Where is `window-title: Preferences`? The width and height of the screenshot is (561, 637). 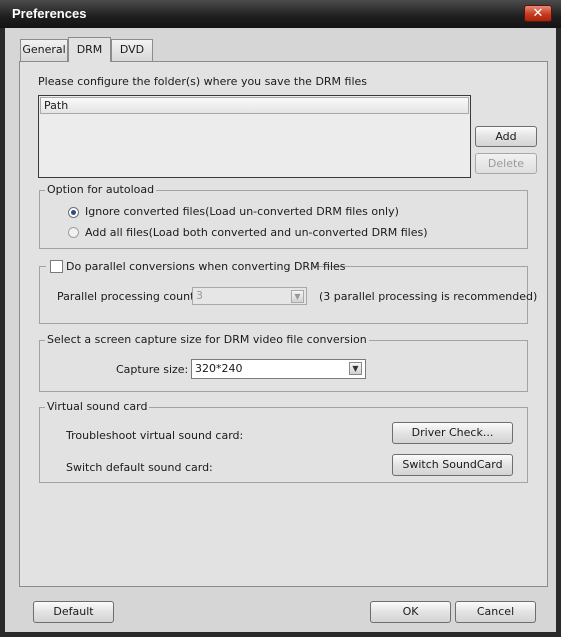 window-title: Preferences is located at coordinates (49, 13).